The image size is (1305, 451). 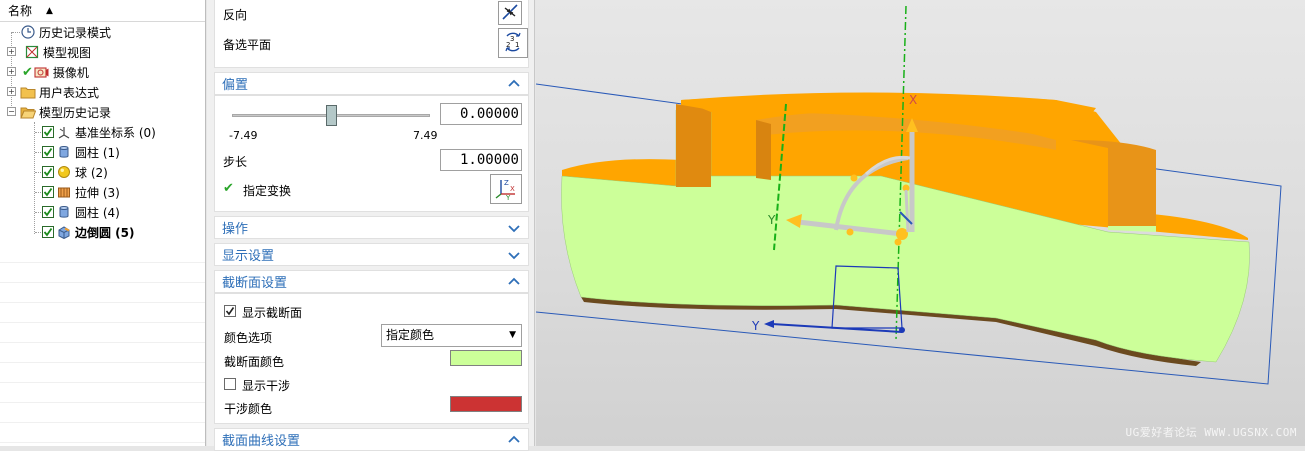 I want to click on section-settings-title: 截断面设置, so click(x=255, y=283).